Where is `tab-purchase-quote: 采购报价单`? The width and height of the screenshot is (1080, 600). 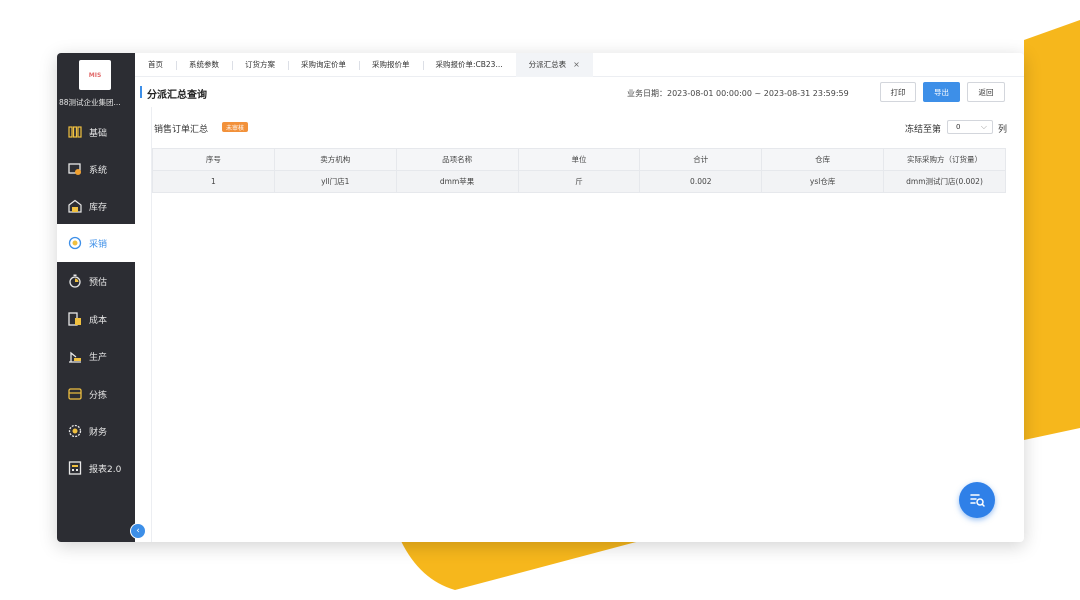
tab-purchase-quote: 采购报价单 is located at coordinates (391, 65).